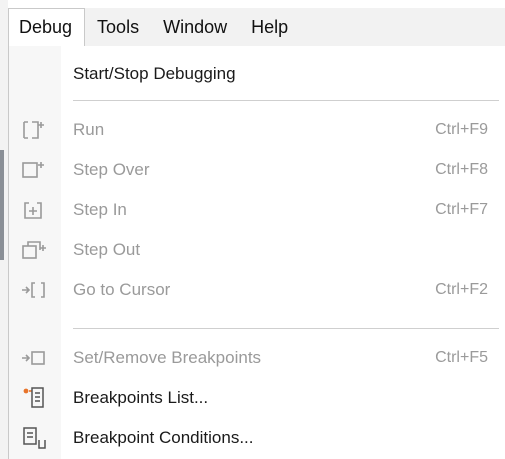  Describe the element at coordinates (257, 74) in the screenshot. I see `menu-item-start-stop-debugging: Start/Stop Debugging` at that location.